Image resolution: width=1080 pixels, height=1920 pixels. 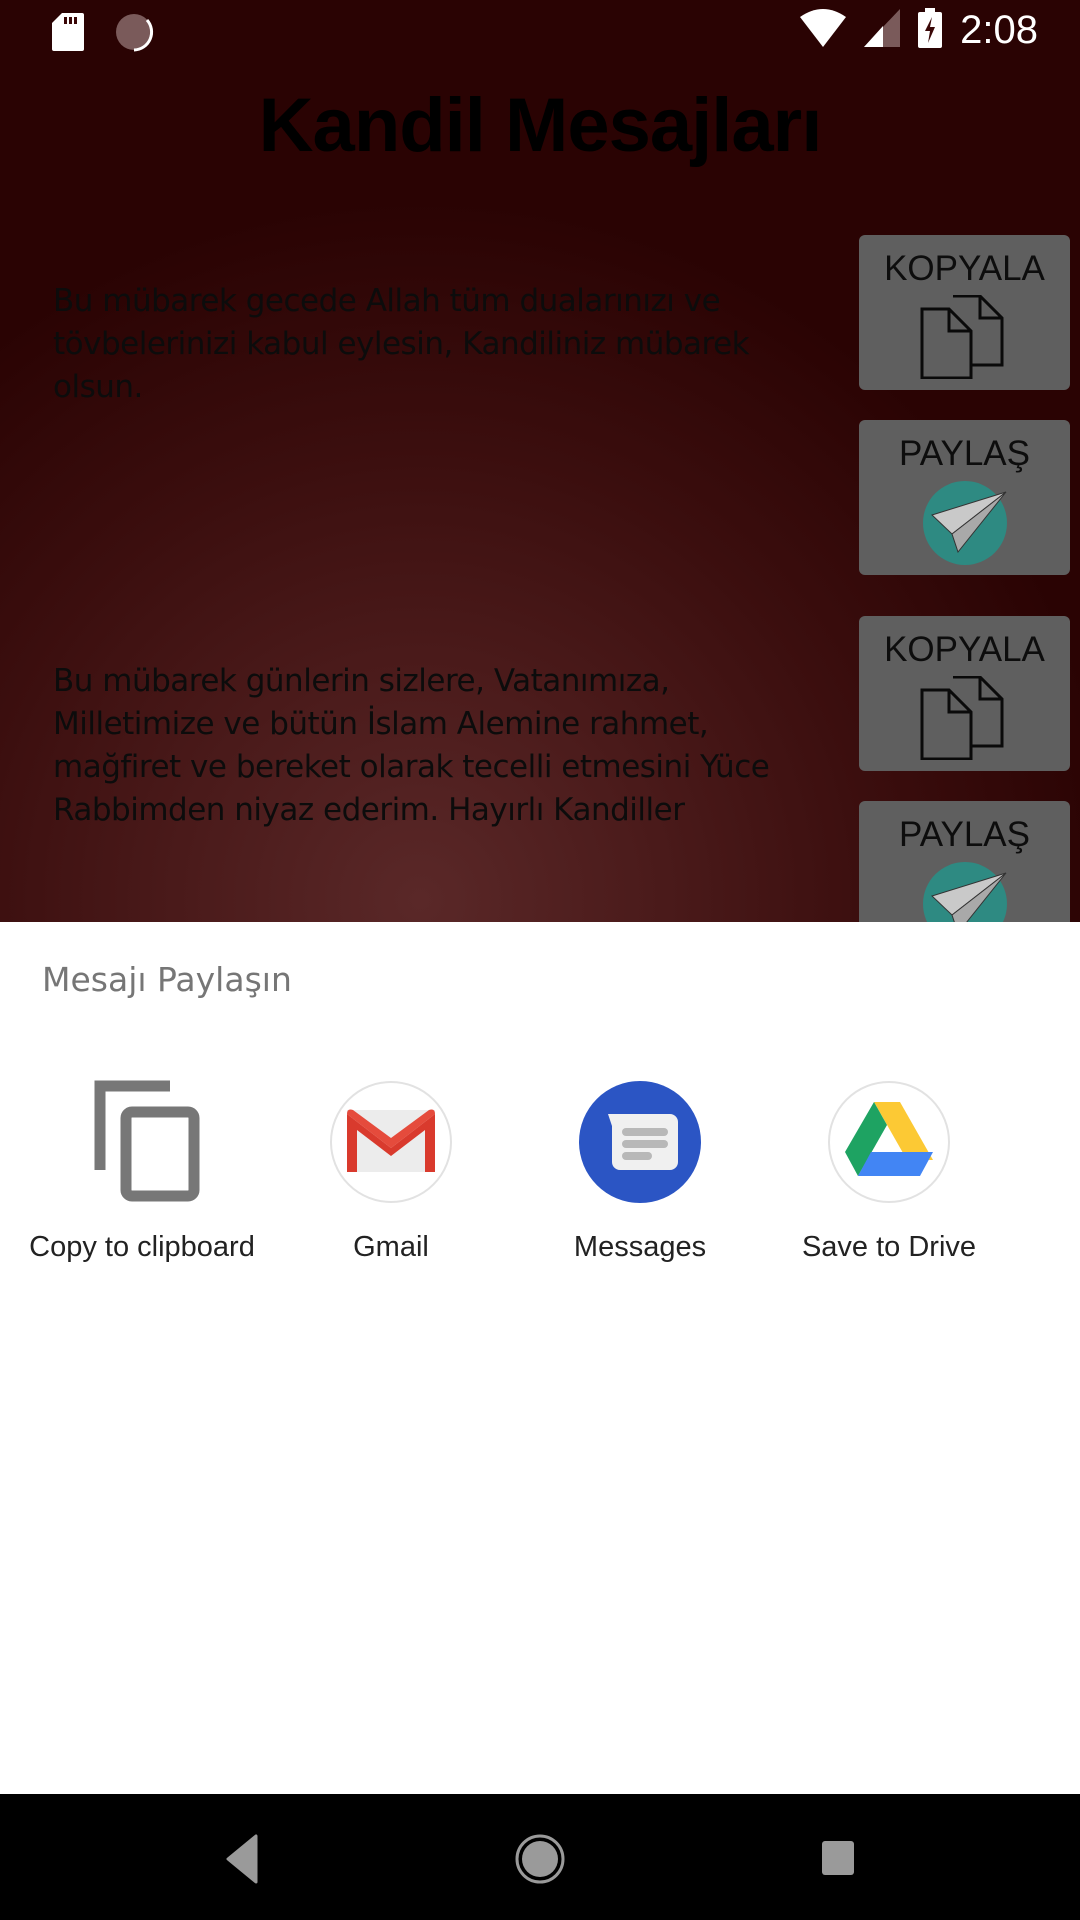 I want to click on navigation-bar, so click(x=540, y=1857).